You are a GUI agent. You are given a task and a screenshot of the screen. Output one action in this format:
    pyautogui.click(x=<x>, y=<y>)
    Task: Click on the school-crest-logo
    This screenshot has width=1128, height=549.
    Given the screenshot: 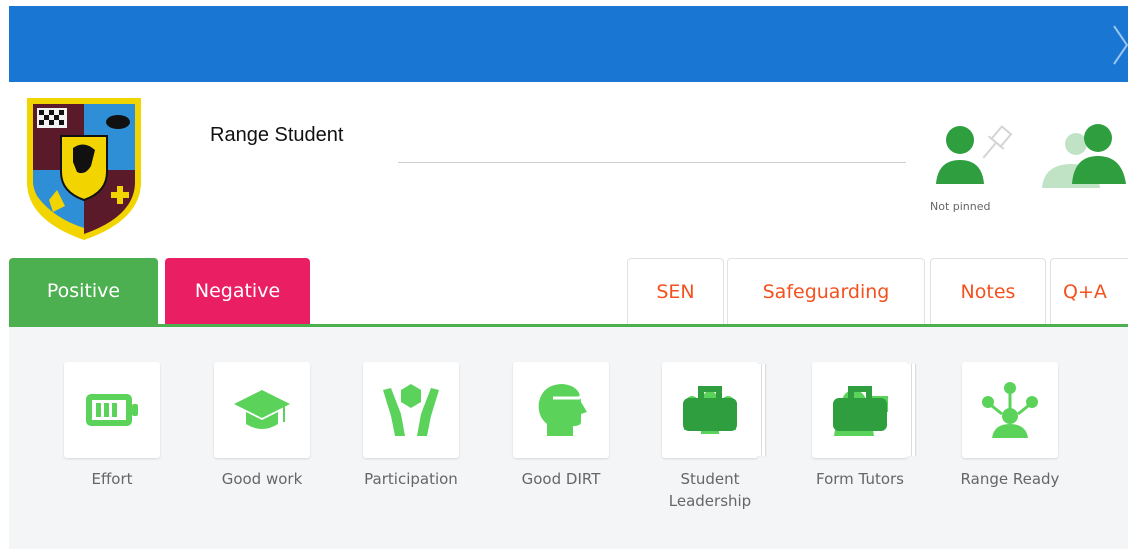 What is the action you would take?
    pyautogui.click(x=84, y=169)
    